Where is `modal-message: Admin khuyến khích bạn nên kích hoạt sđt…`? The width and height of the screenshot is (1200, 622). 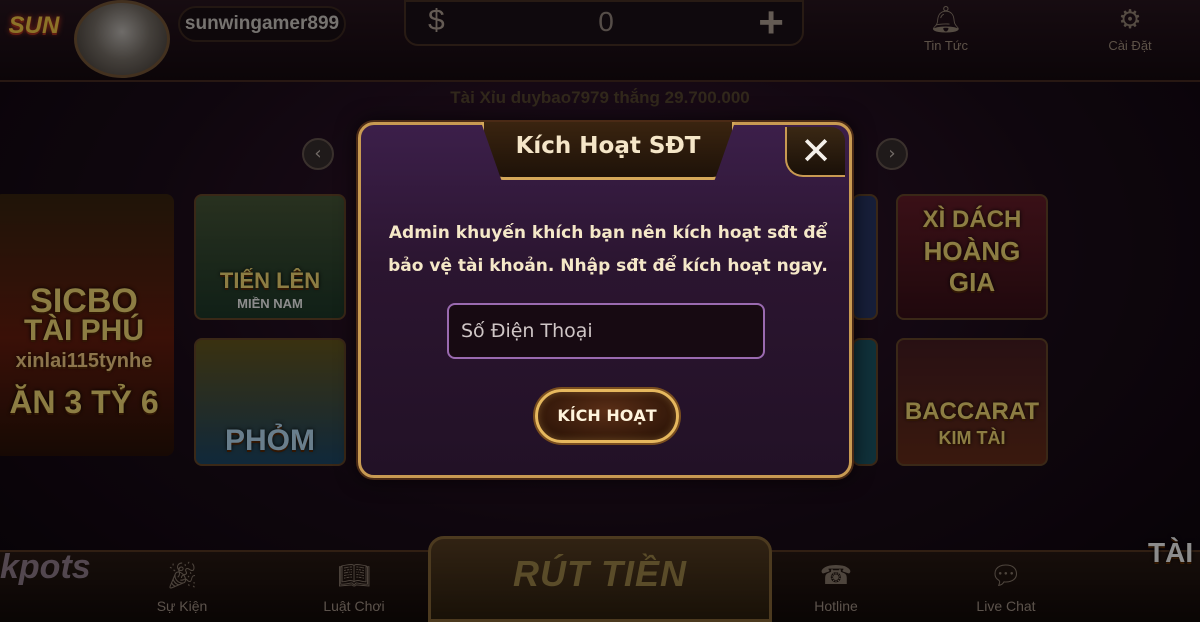
modal-message: Admin khuyến khích bạn nên kích hoạt sđt… is located at coordinates (608, 250).